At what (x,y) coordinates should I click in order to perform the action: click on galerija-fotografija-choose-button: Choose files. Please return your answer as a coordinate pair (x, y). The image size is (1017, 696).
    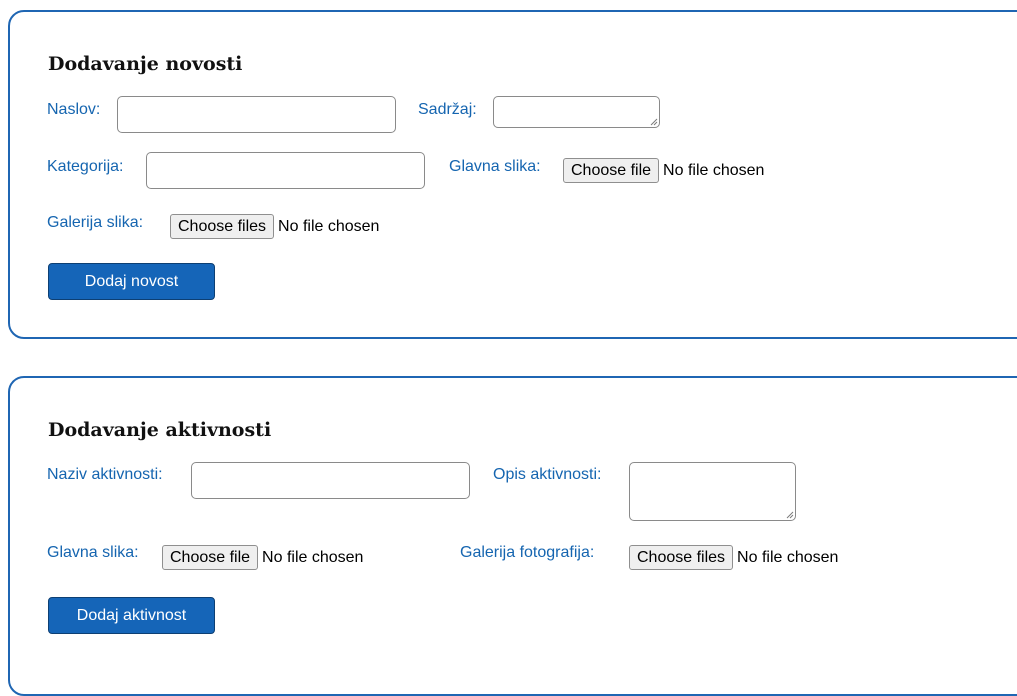
    Looking at the image, I should click on (681, 557).